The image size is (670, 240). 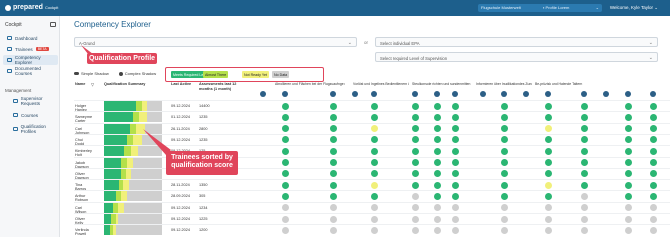 What do you see at coordinates (30, 101) in the screenshot?
I see `sidebar-item-supervisor-requests: Supervisor Requests` at bounding box center [30, 101].